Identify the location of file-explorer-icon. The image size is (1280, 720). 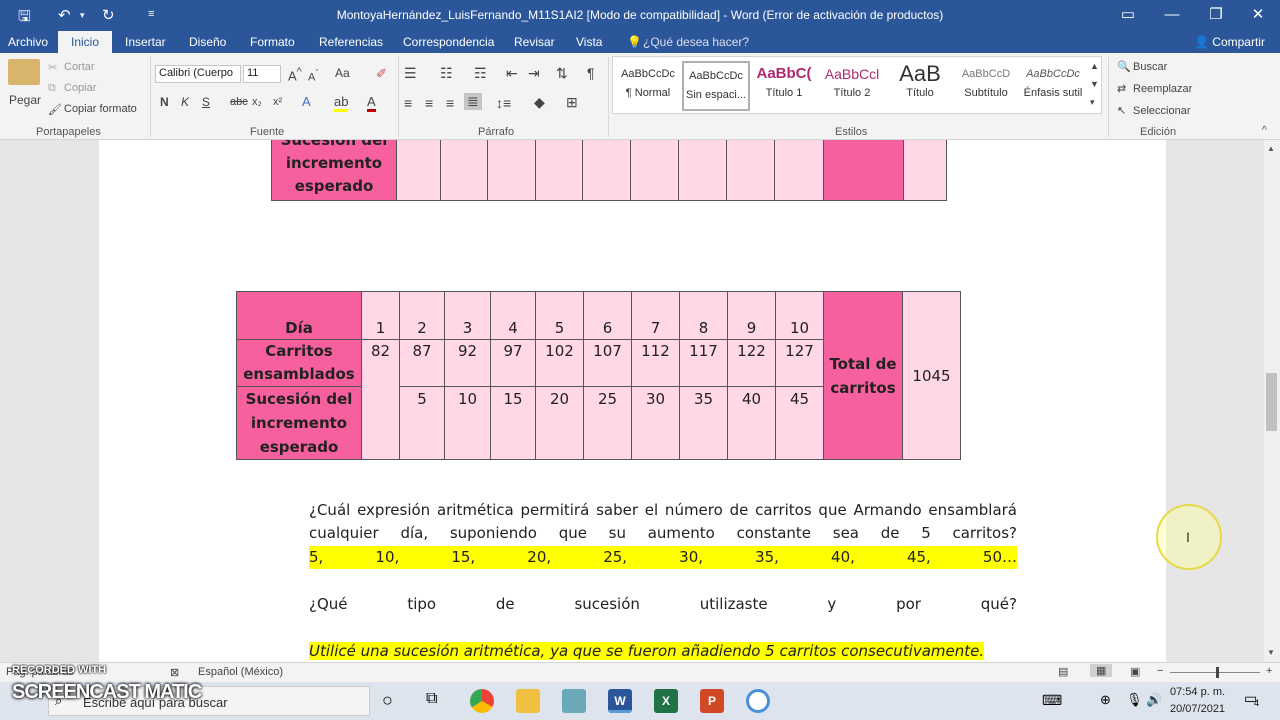
(528, 701).